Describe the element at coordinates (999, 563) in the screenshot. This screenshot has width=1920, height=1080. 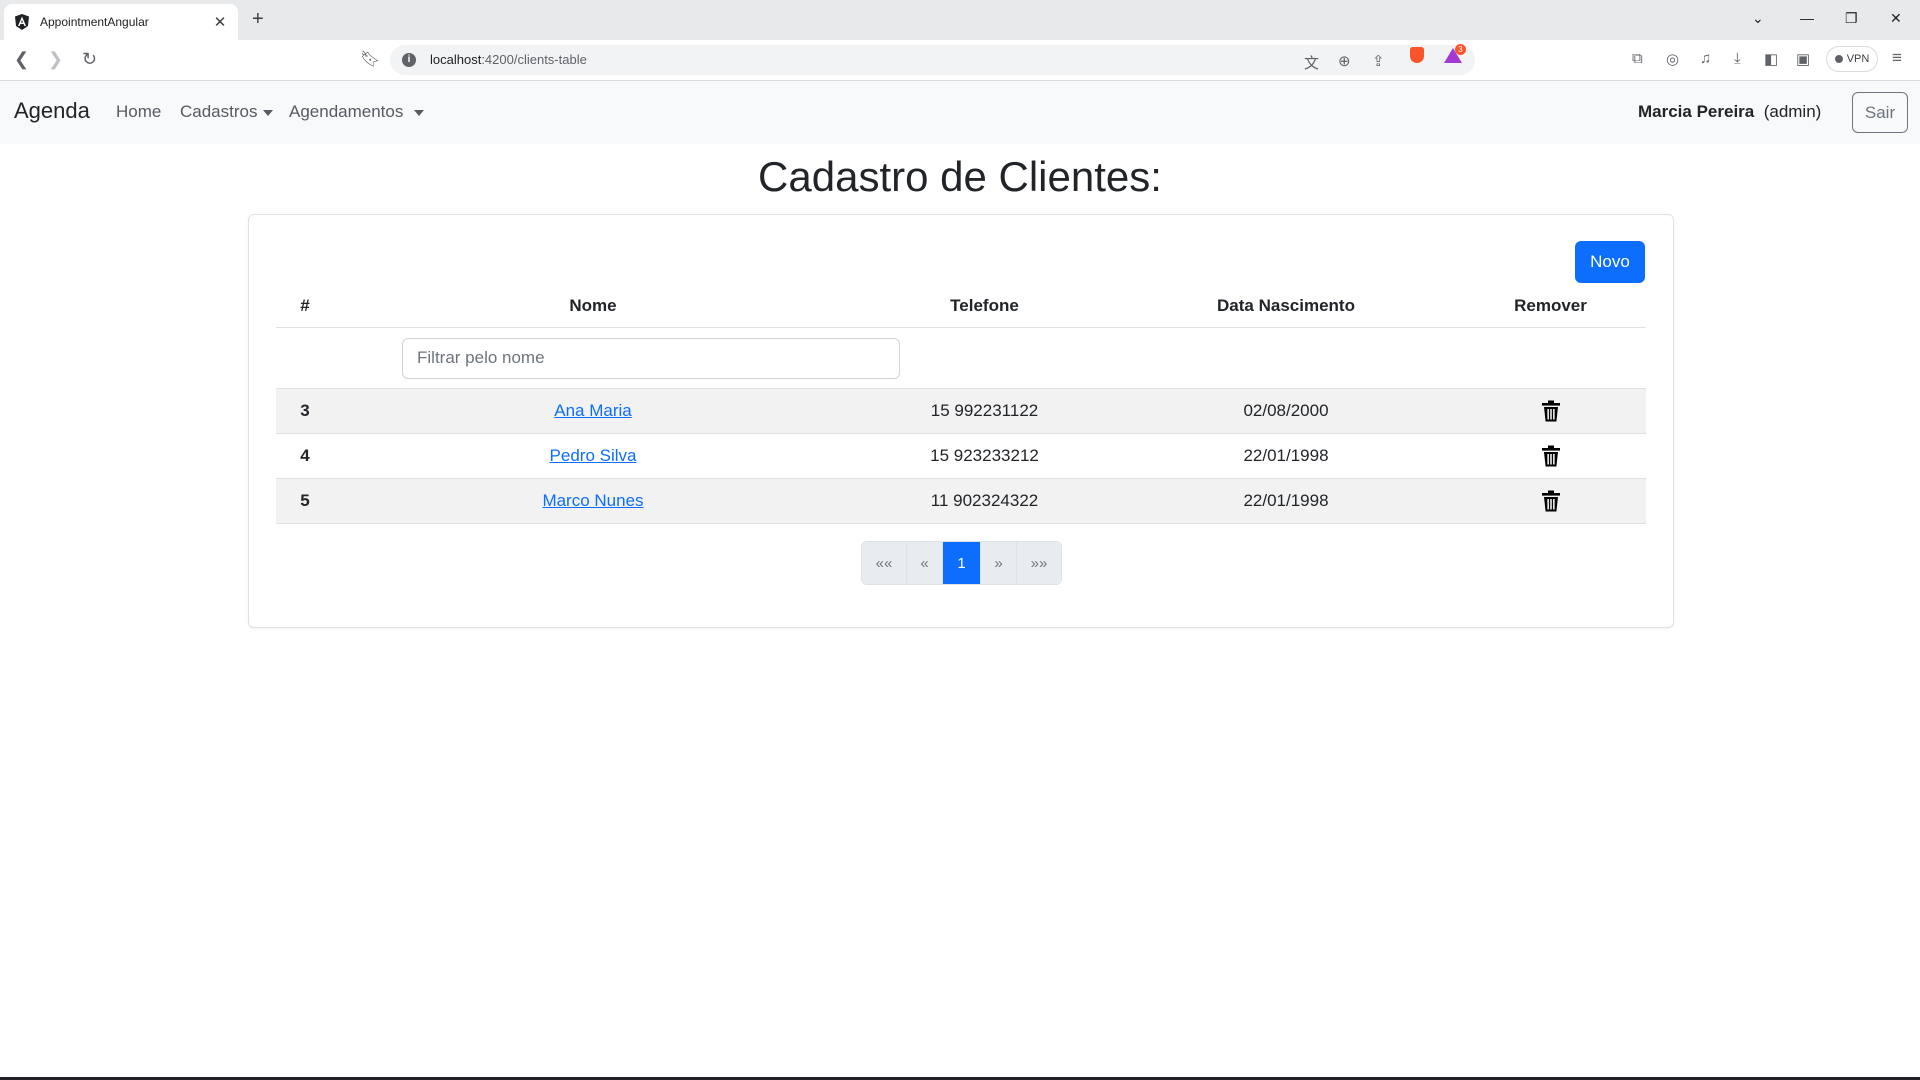
I see `page-next-button: »` at that location.